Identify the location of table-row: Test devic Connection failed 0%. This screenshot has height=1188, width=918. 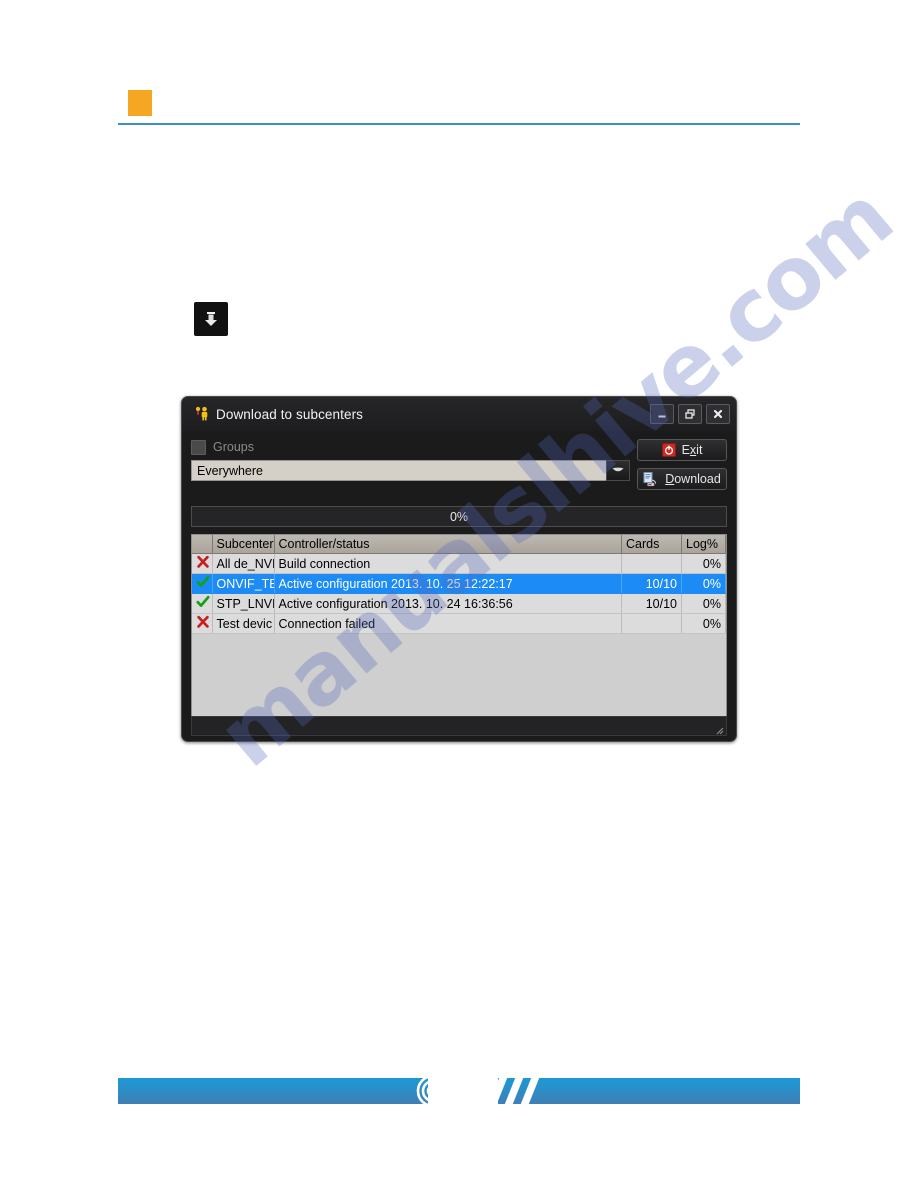
(459, 623).